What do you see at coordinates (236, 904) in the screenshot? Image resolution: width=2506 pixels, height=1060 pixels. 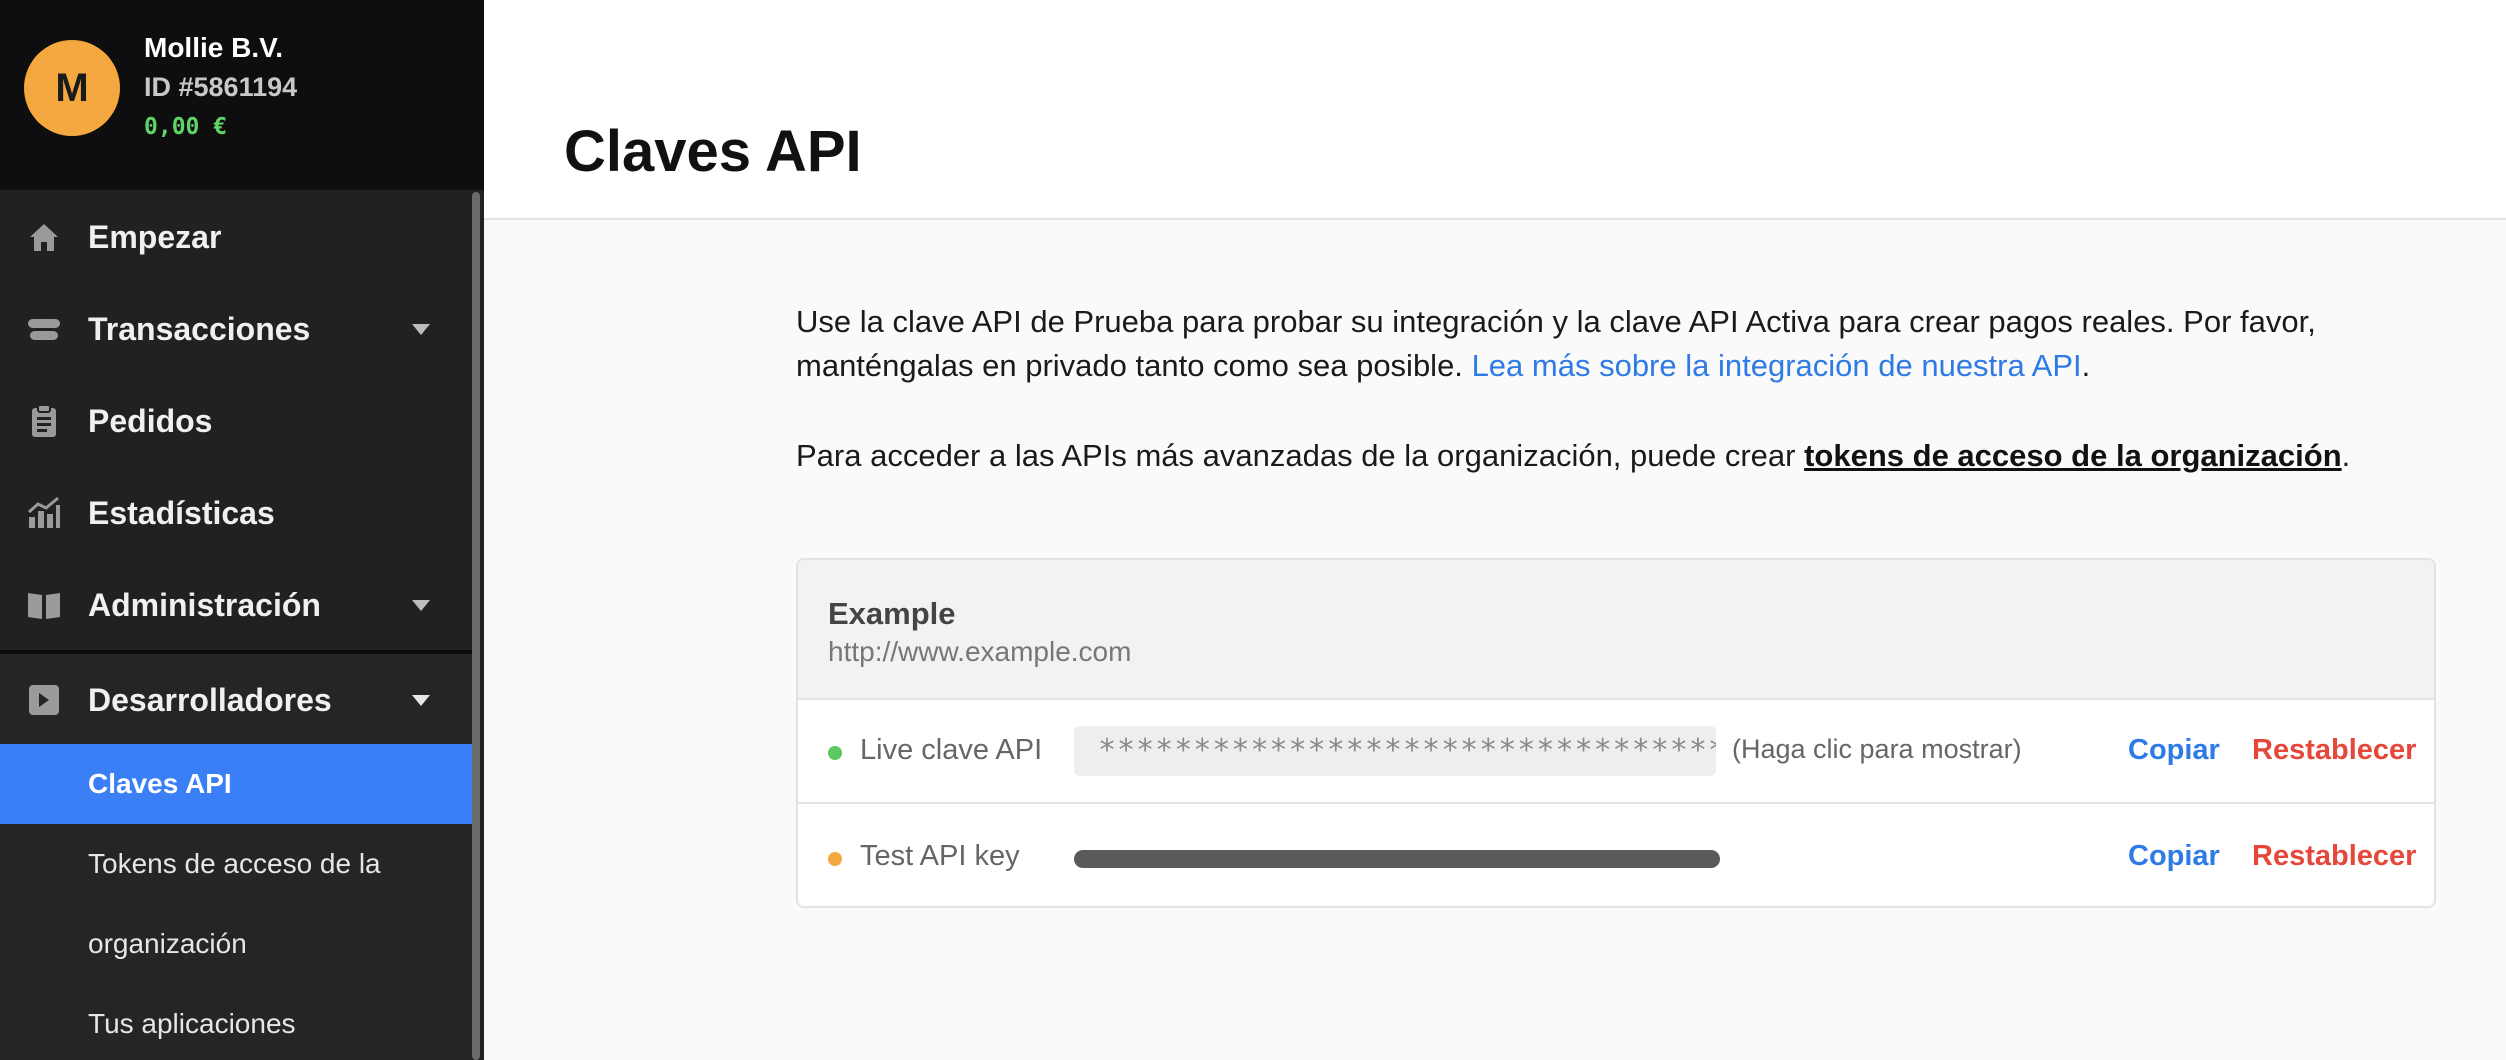 I see `sidebar-item-org-tokens: Tokens de acceso de la organización` at bounding box center [236, 904].